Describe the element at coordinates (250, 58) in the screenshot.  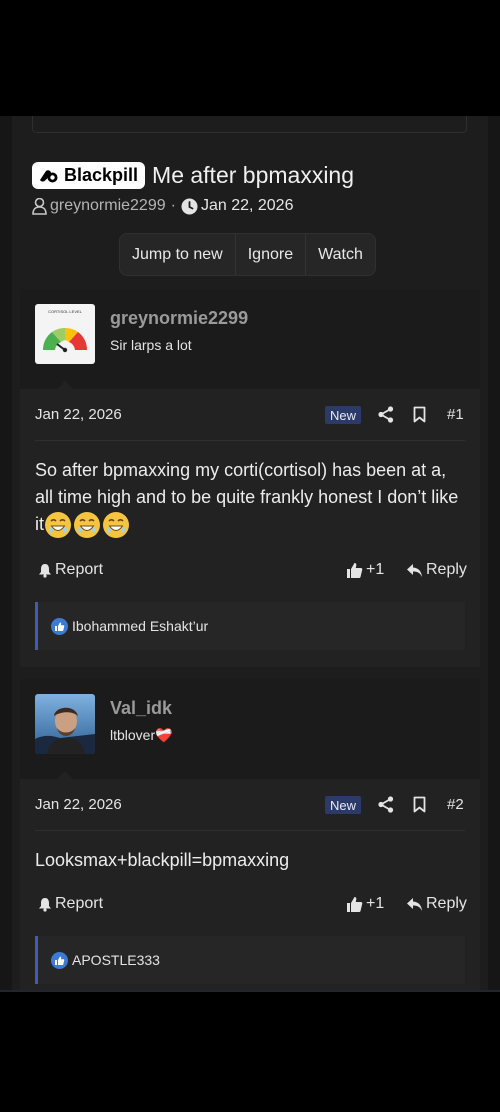
I see `status-bar-area` at that location.